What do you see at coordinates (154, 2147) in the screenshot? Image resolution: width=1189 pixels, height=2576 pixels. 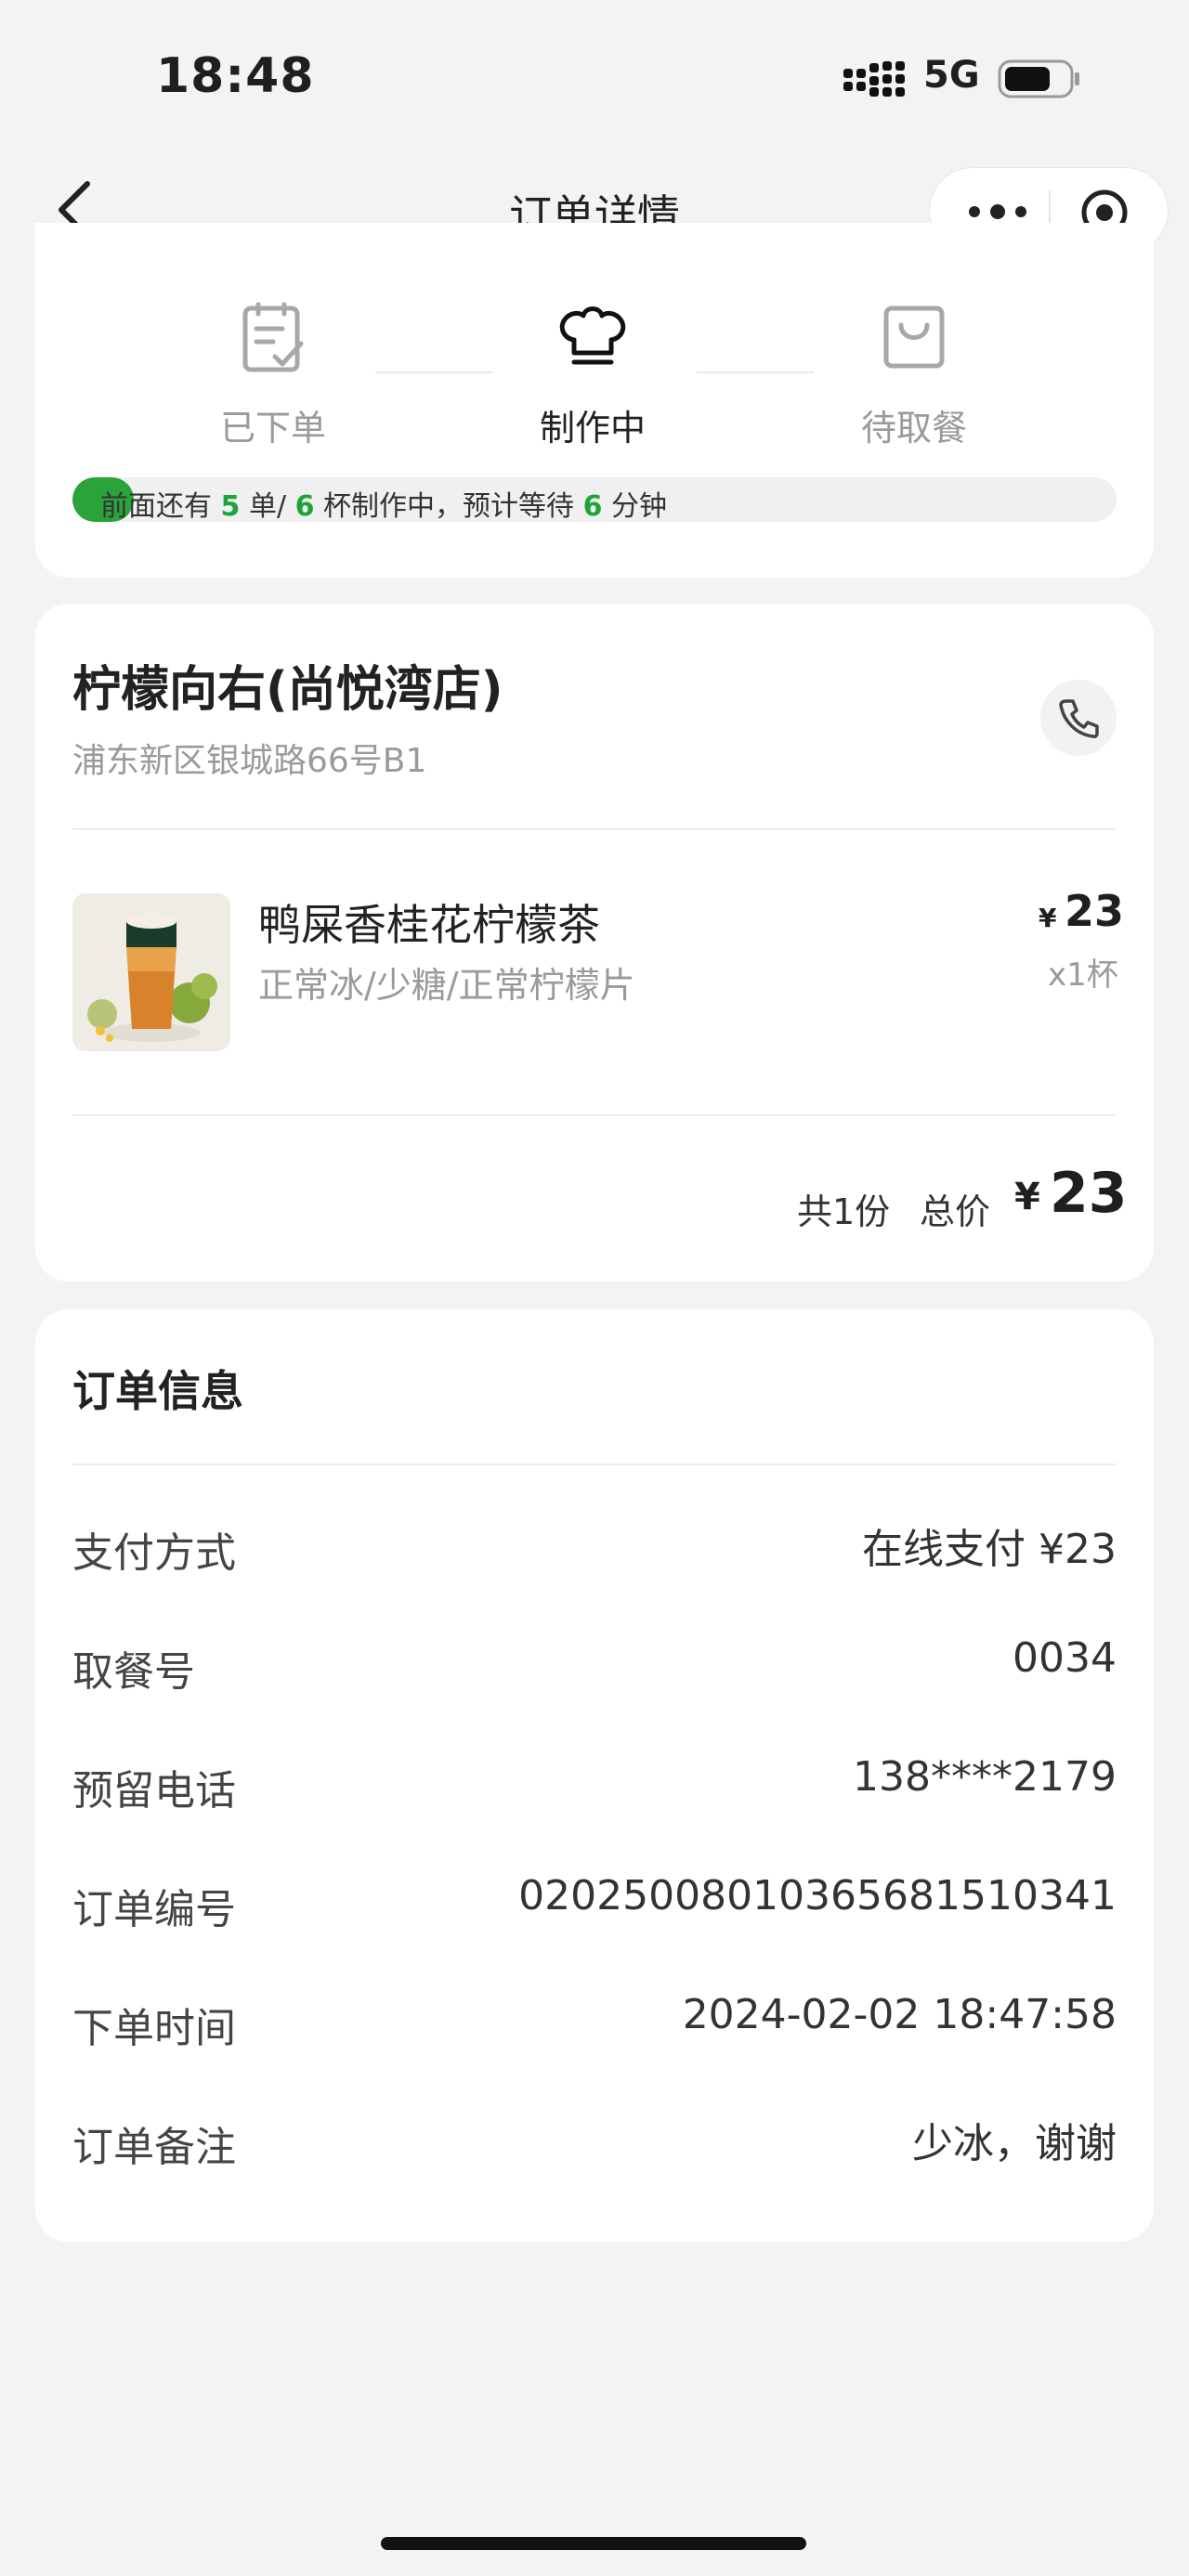 I see `order-note-label: 订单备注` at bounding box center [154, 2147].